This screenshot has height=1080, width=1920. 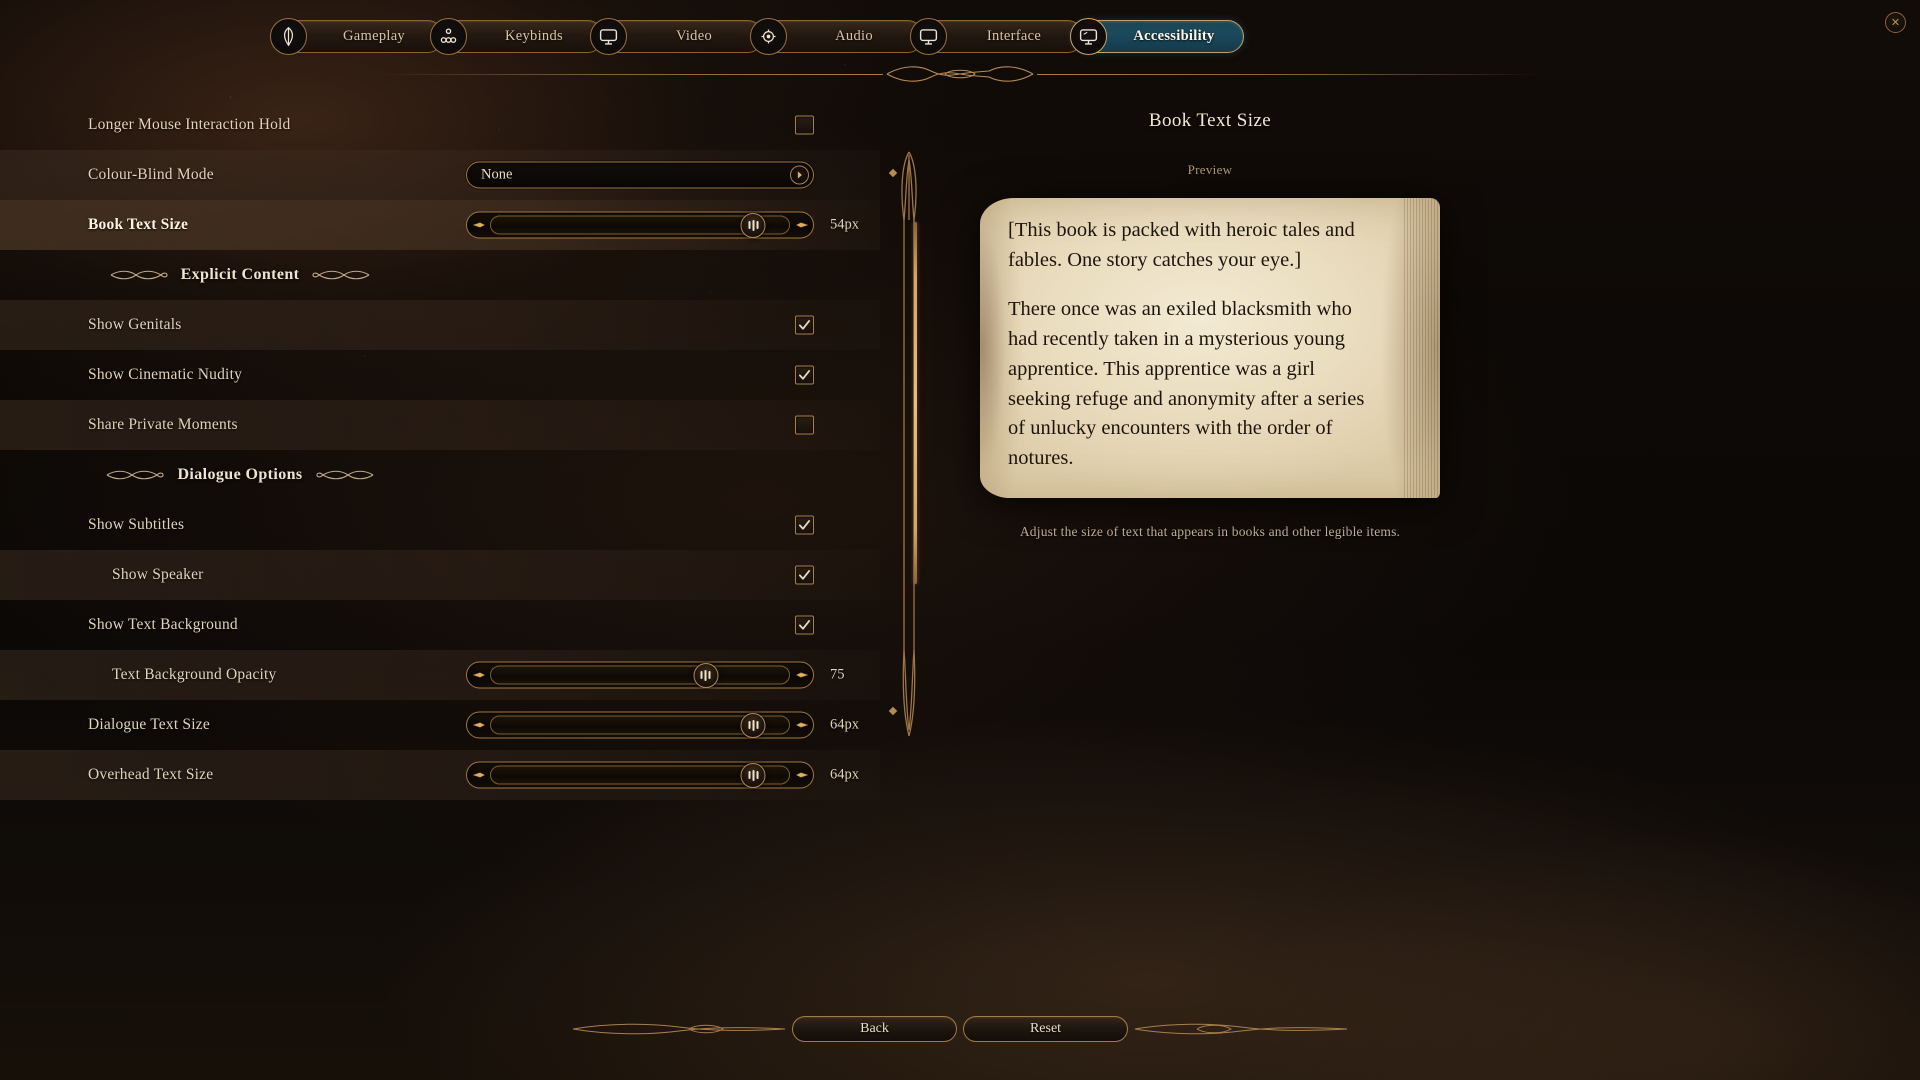 I want to click on setting-row: Show Genitals, so click(x=440, y=325).